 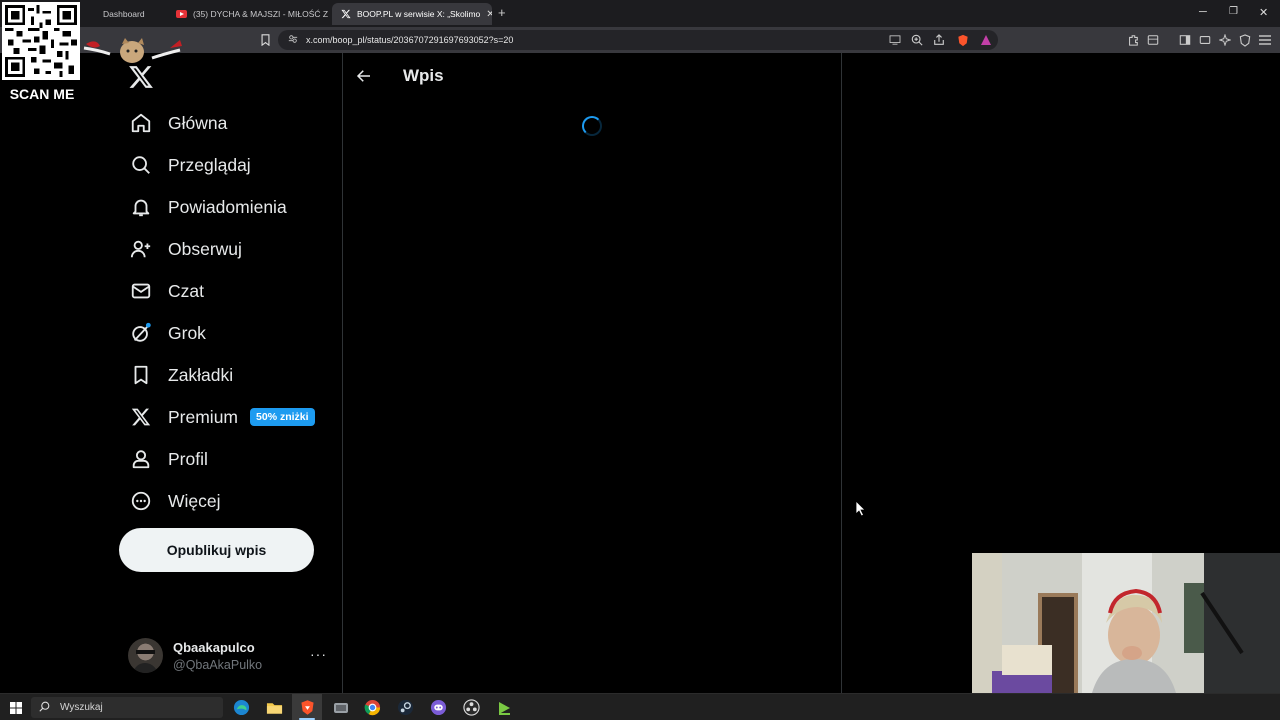 What do you see at coordinates (419, 14) in the screenshot?
I see `tab-title: BOOP.PL w serwisie X: „Skolimo` at bounding box center [419, 14].